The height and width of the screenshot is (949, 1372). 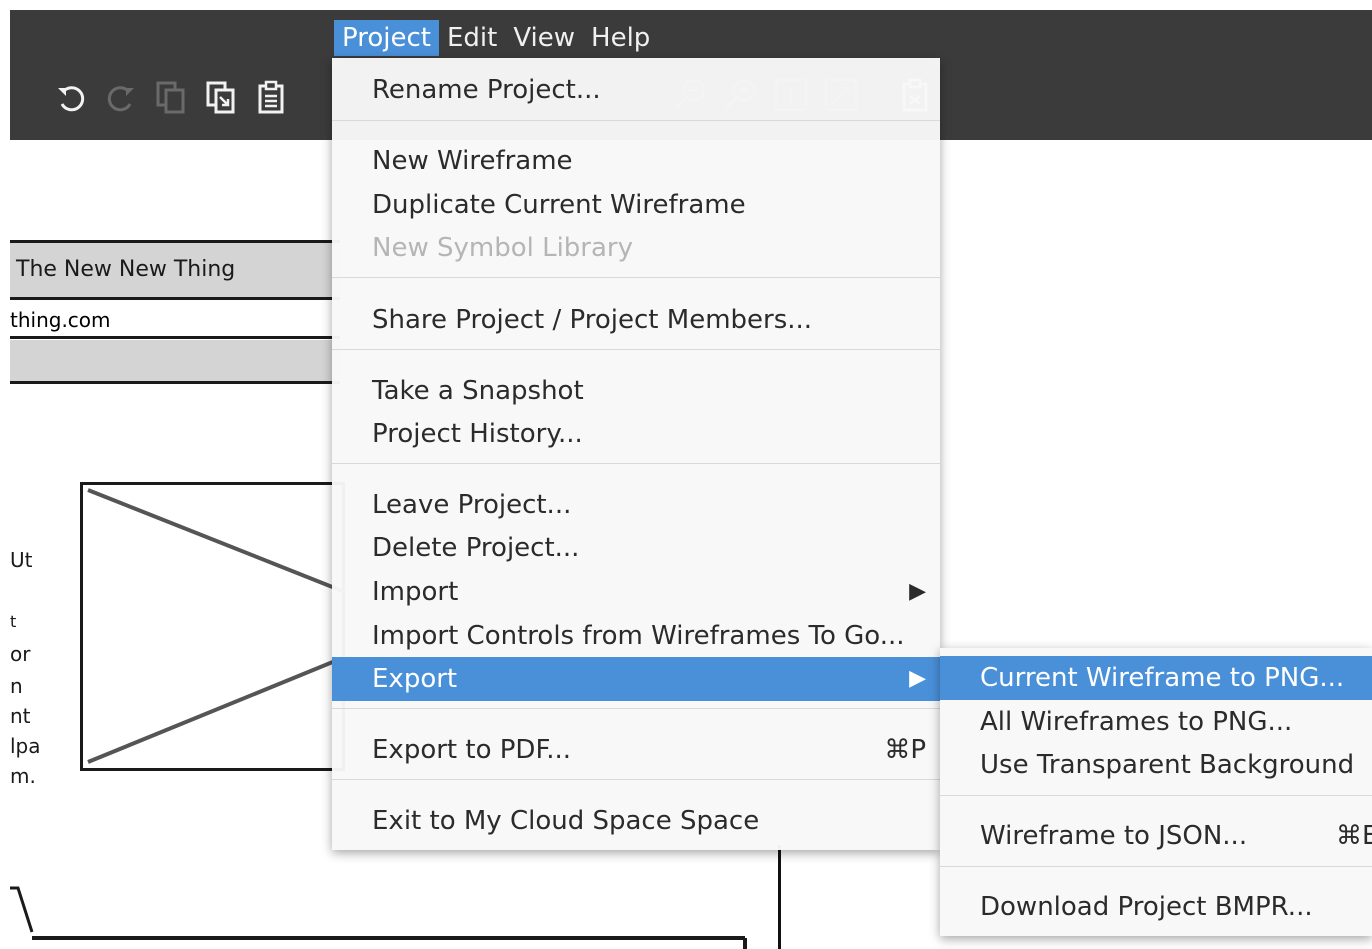 I want to click on wireframe-vertical-line, so click(x=779, y=897).